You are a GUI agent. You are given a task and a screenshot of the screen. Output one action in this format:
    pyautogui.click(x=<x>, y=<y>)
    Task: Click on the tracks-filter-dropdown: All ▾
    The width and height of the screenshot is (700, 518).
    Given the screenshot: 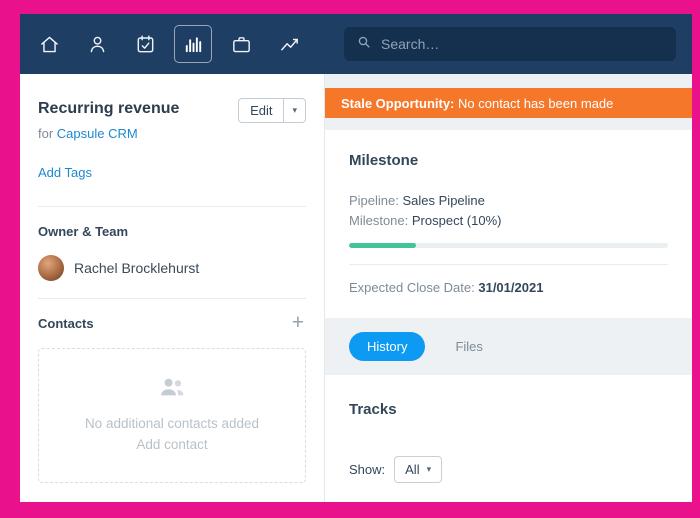 What is the action you would take?
    pyautogui.click(x=418, y=469)
    